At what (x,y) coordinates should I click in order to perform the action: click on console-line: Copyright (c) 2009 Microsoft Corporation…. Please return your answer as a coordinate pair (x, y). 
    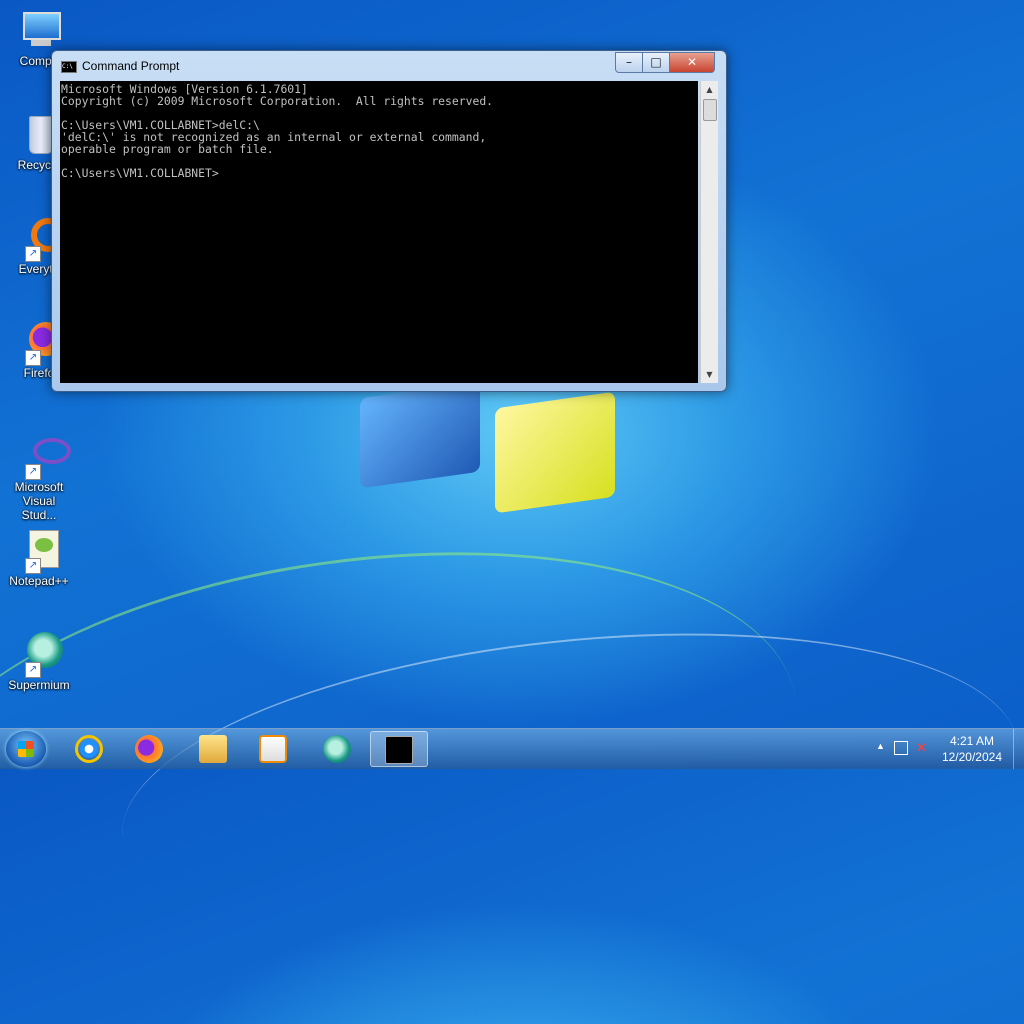
    Looking at the image, I should click on (277, 101).